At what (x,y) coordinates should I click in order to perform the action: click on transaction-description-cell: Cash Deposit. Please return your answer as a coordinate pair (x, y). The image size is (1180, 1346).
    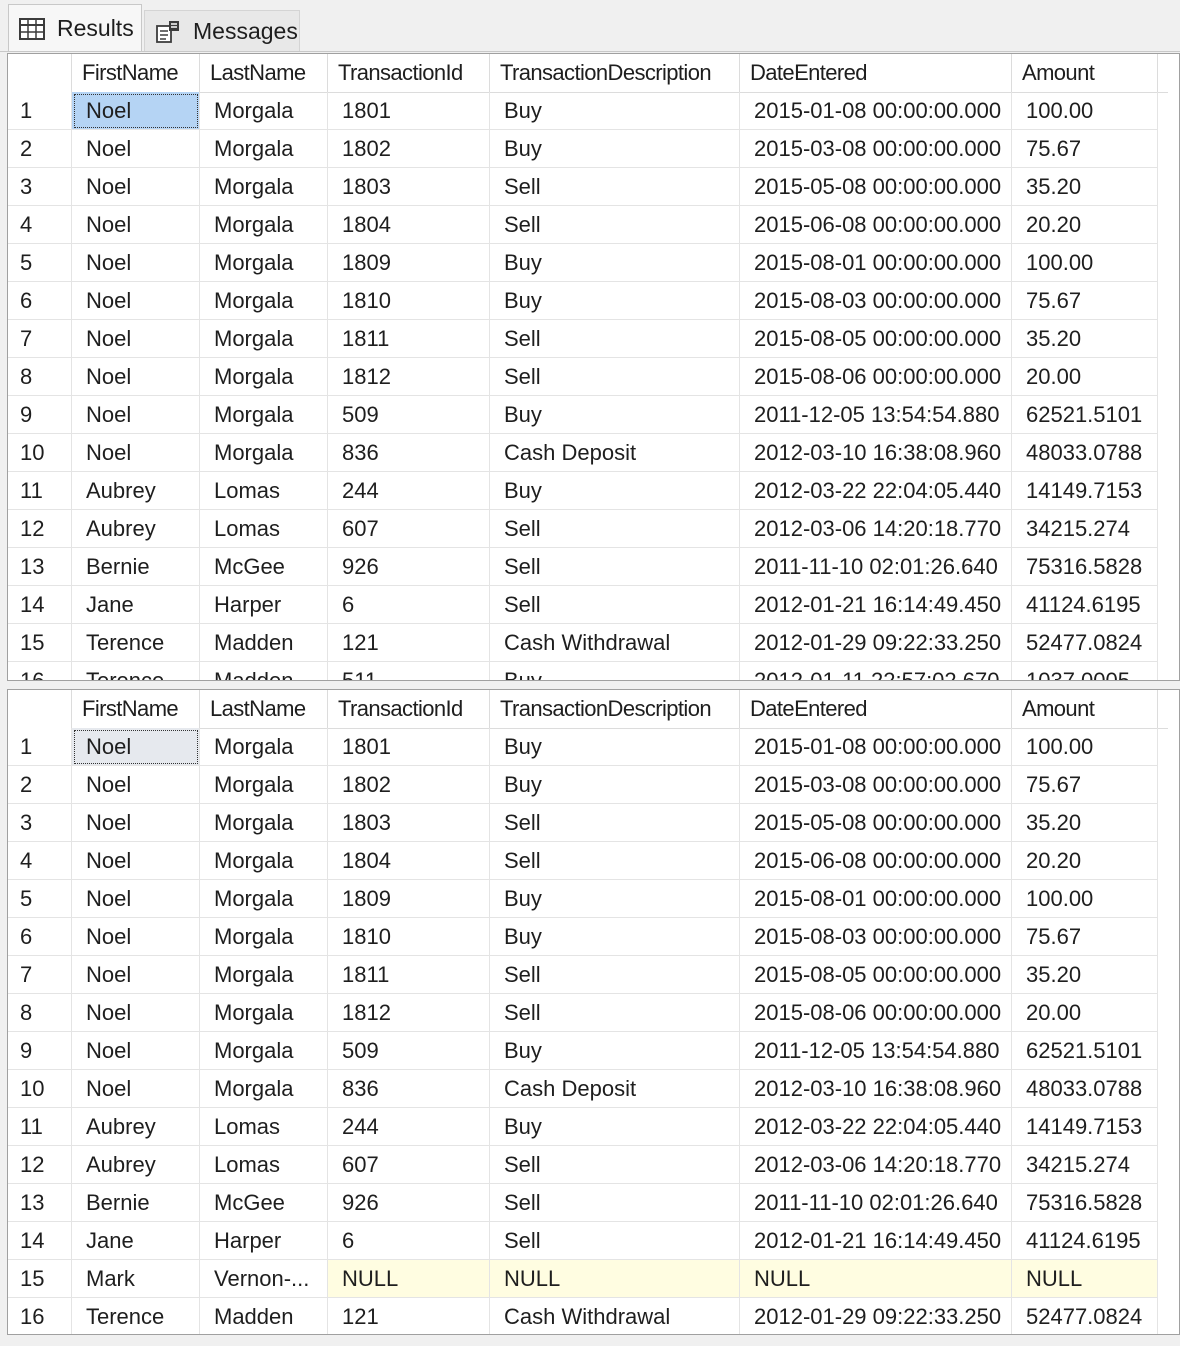
    Looking at the image, I should click on (615, 453).